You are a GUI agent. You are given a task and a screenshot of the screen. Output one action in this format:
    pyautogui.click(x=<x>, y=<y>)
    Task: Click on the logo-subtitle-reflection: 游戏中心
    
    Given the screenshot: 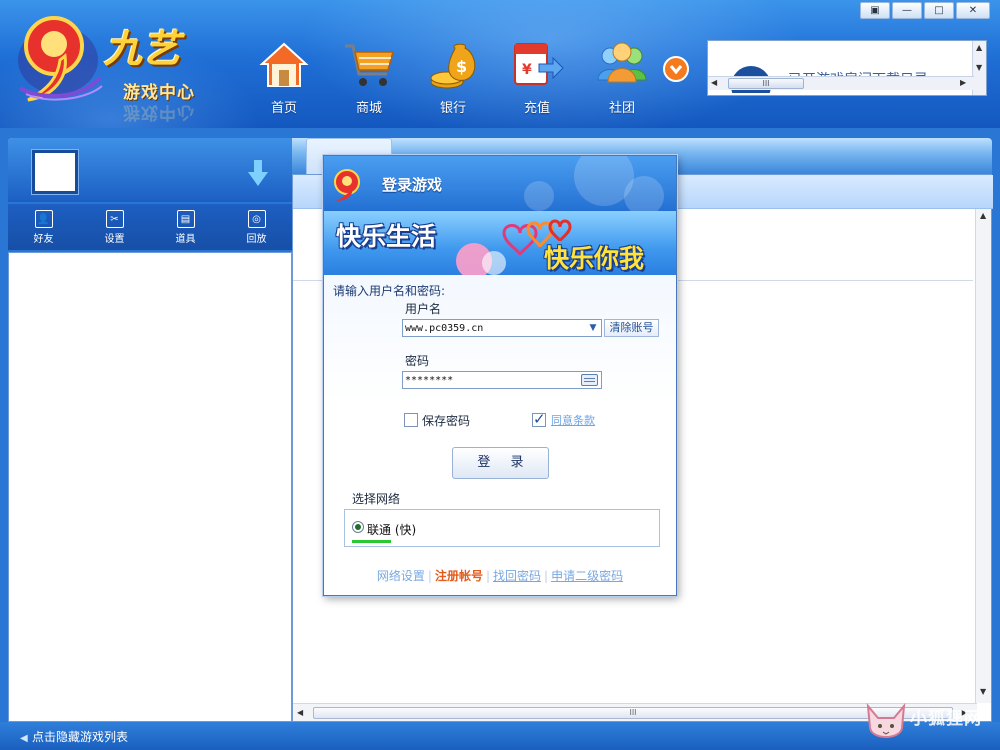 What is the action you would take?
    pyautogui.click(x=159, y=112)
    